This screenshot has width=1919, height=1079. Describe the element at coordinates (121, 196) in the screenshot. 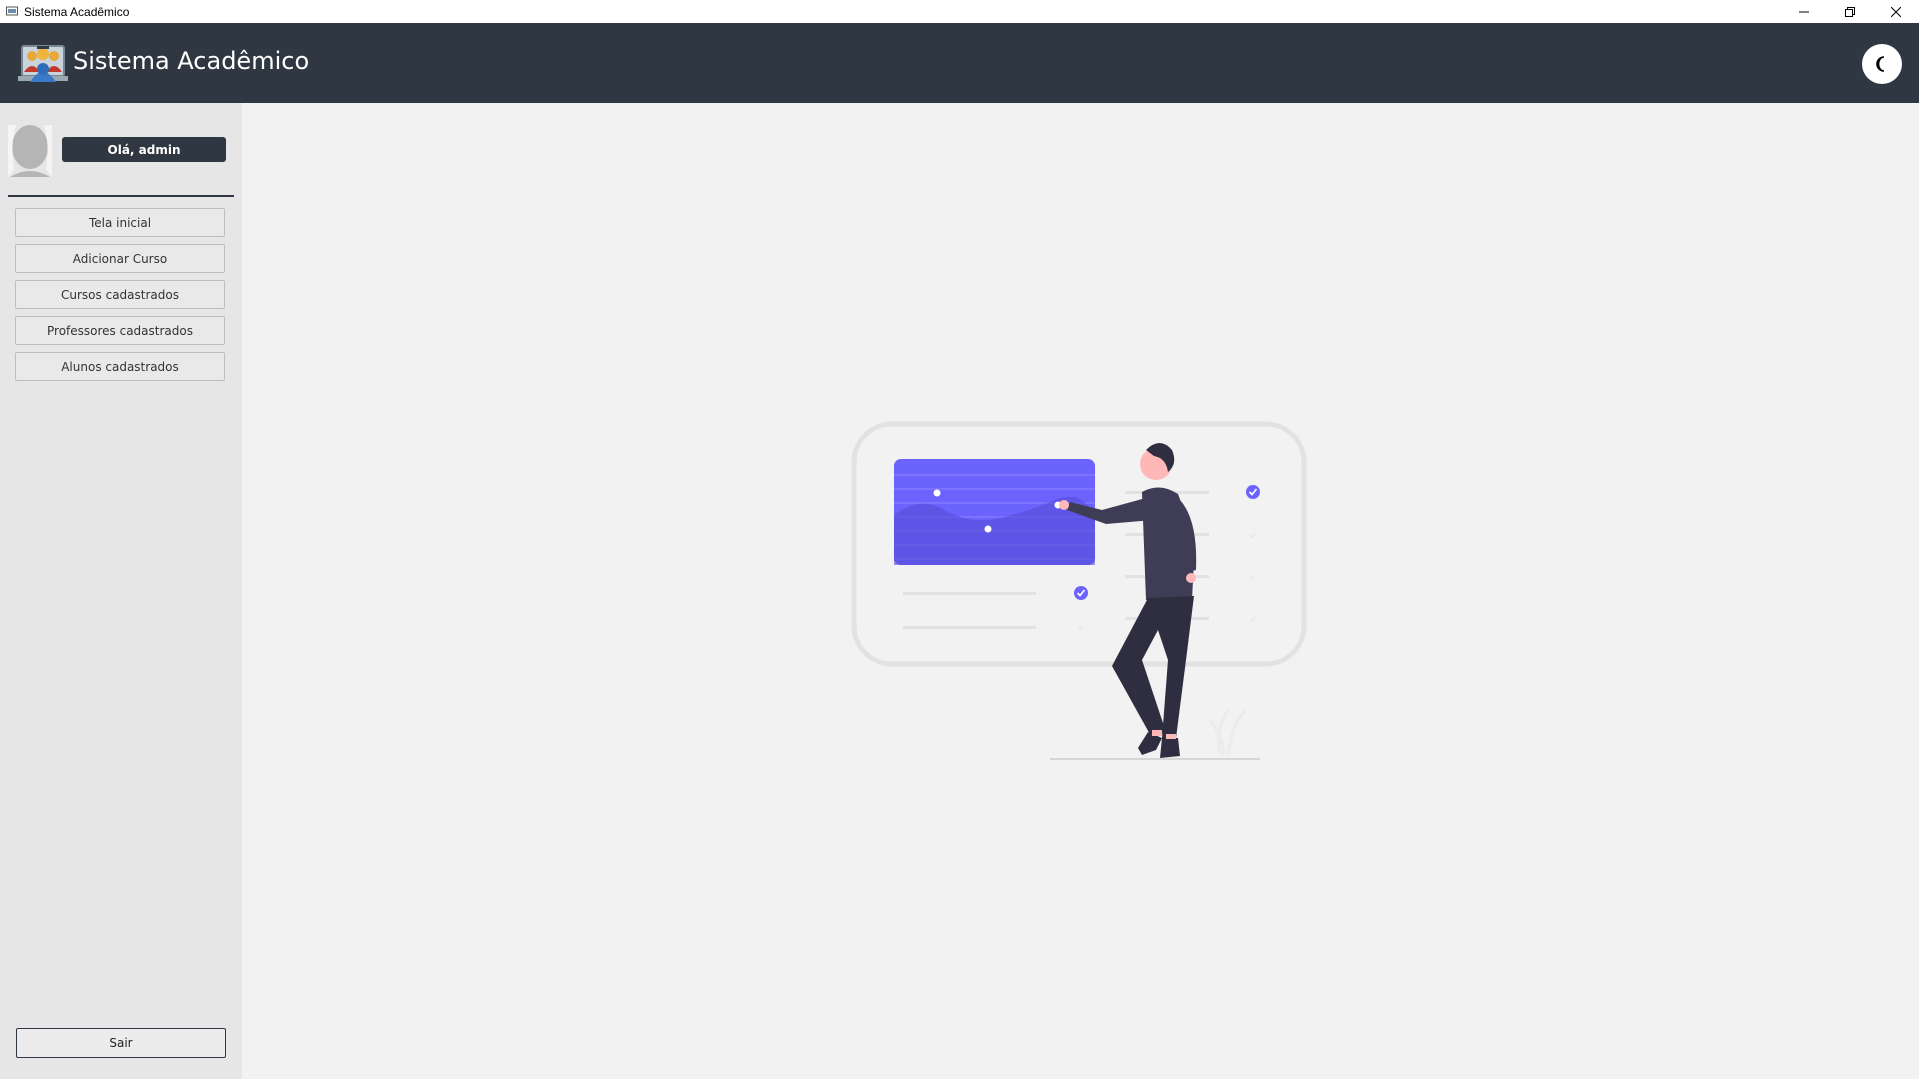

I see `sidebar-divider` at that location.